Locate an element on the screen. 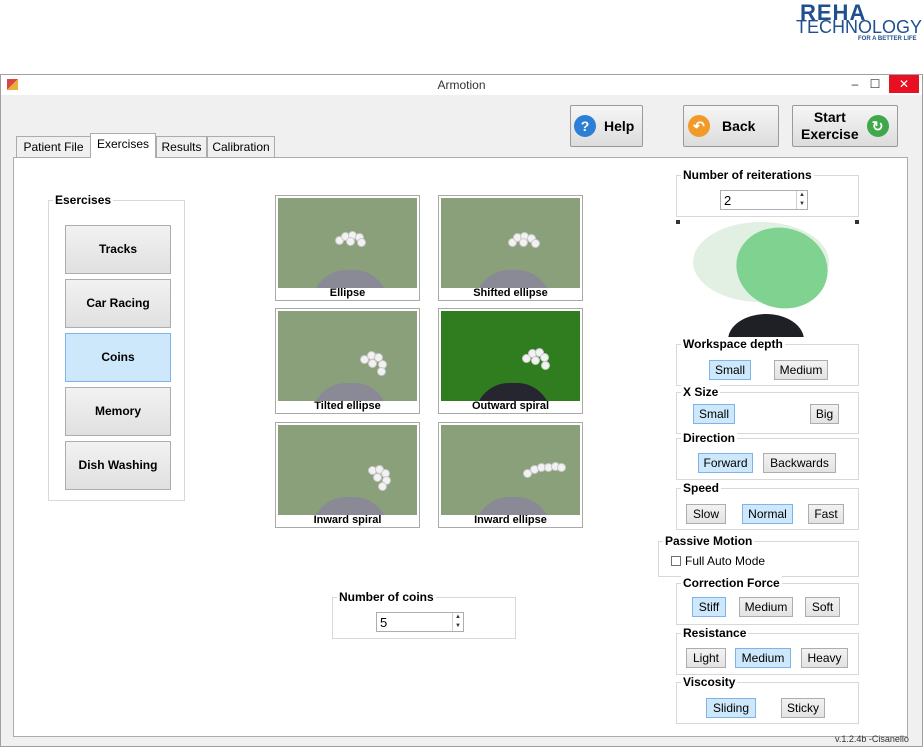  close-button: ✕ is located at coordinates (904, 84).